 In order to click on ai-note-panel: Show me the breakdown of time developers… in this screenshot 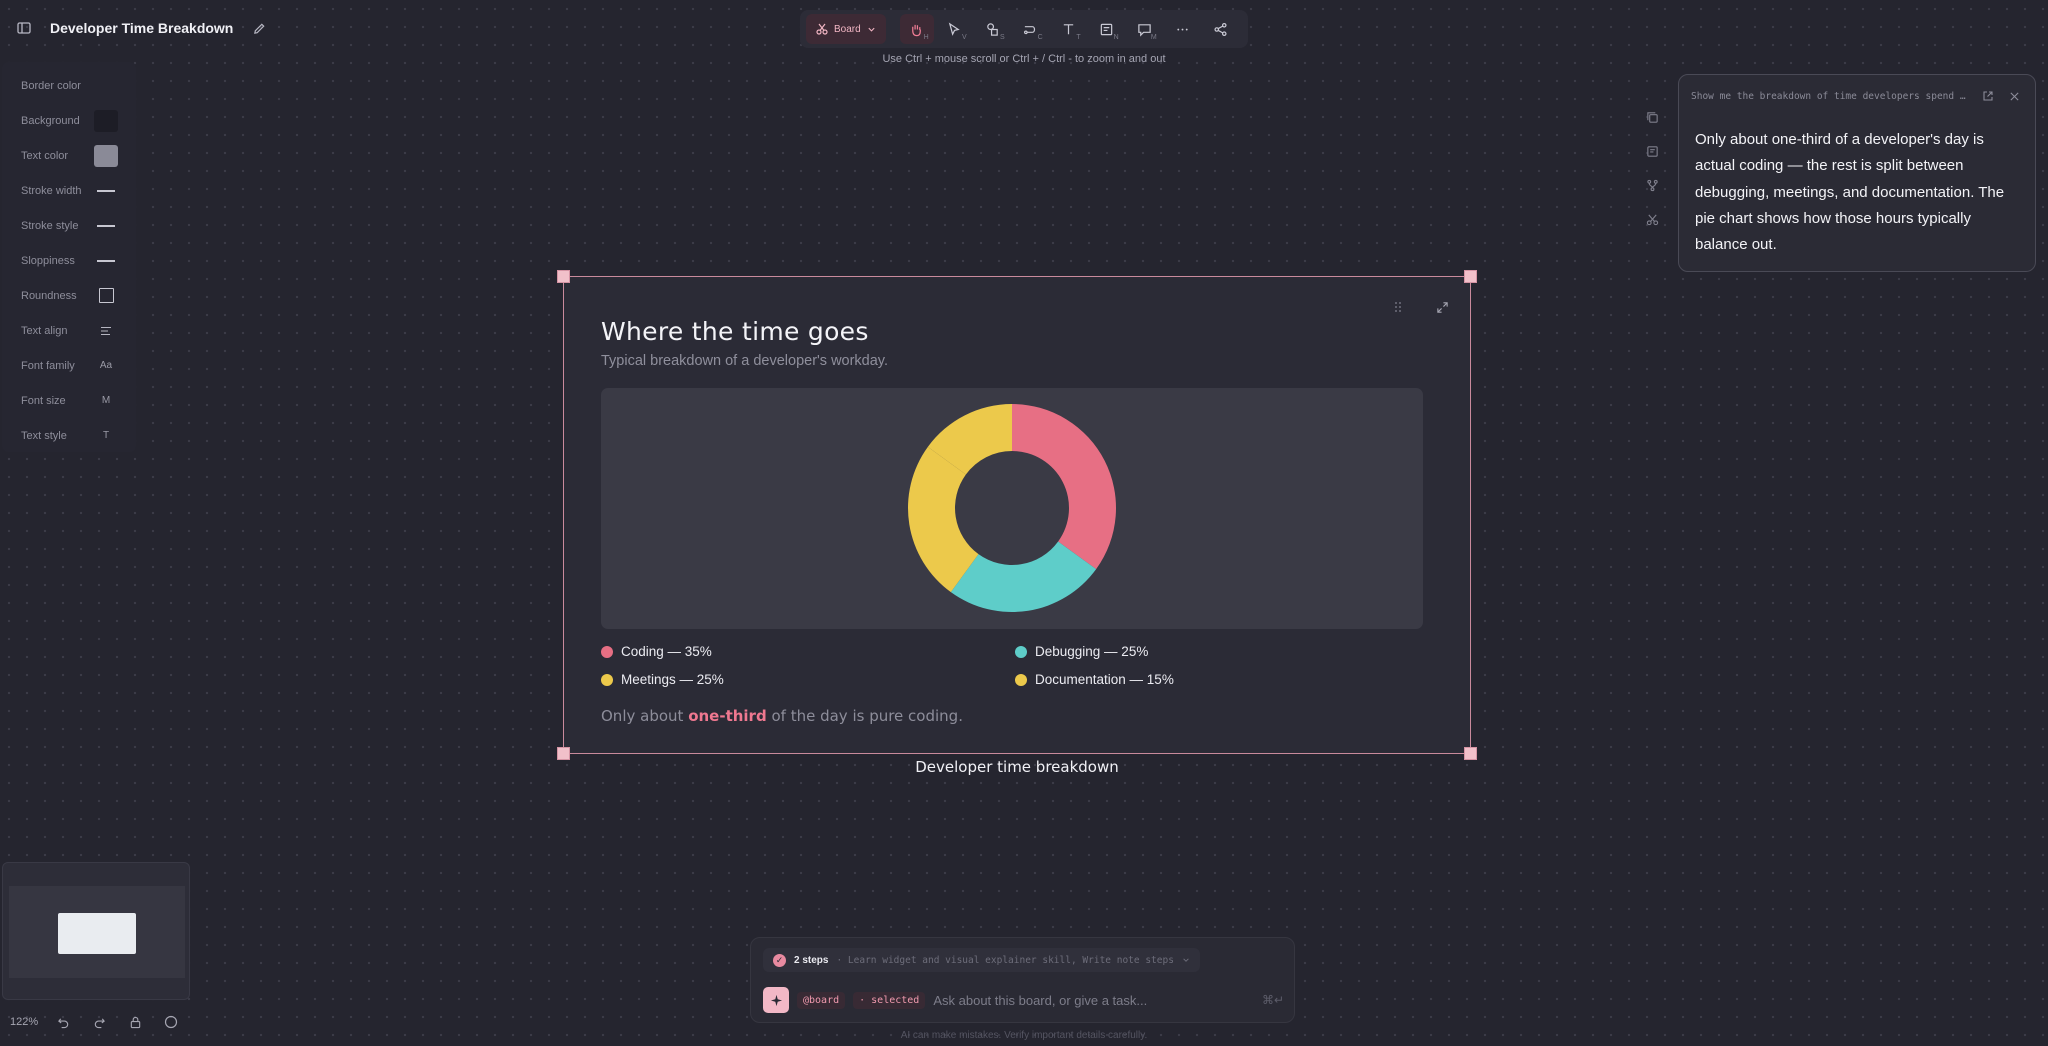, I will do `click(1857, 173)`.